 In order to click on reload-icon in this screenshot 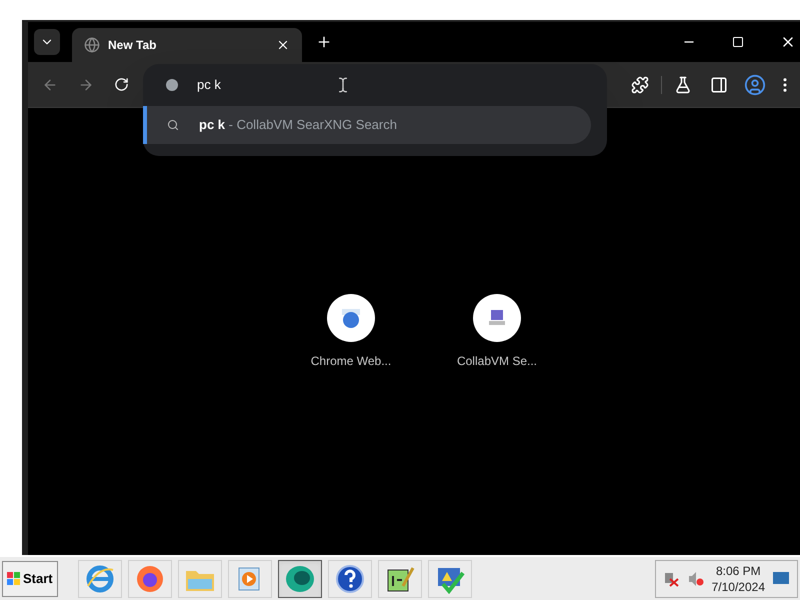, I will do `click(121, 84)`.